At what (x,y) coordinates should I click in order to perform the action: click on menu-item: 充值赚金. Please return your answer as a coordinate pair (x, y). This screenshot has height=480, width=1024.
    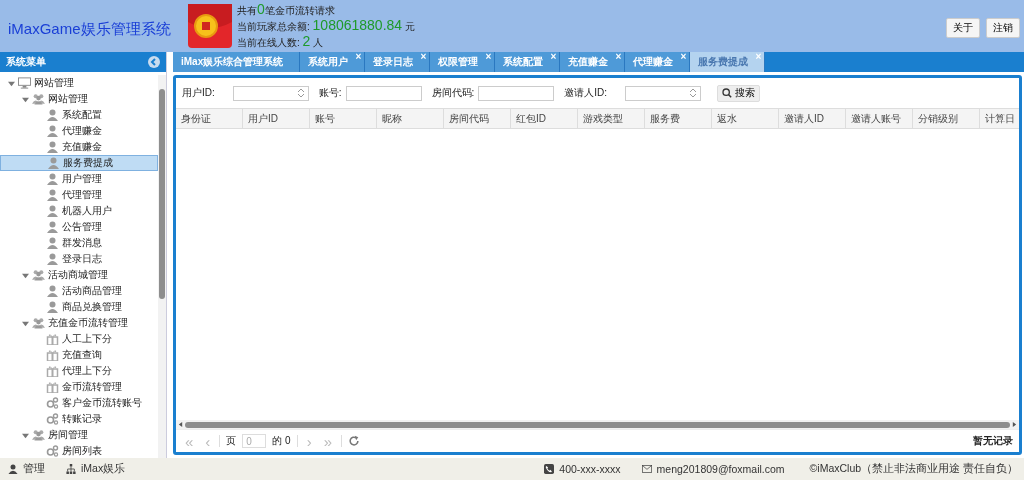
    Looking at the image, I should click on (79, 147).